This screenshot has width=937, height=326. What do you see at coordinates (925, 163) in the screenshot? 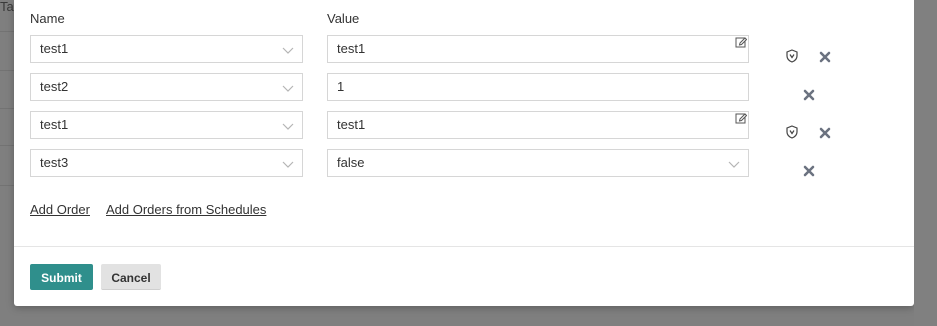
I see `background-right-strip` at bounding box center [925, 163].